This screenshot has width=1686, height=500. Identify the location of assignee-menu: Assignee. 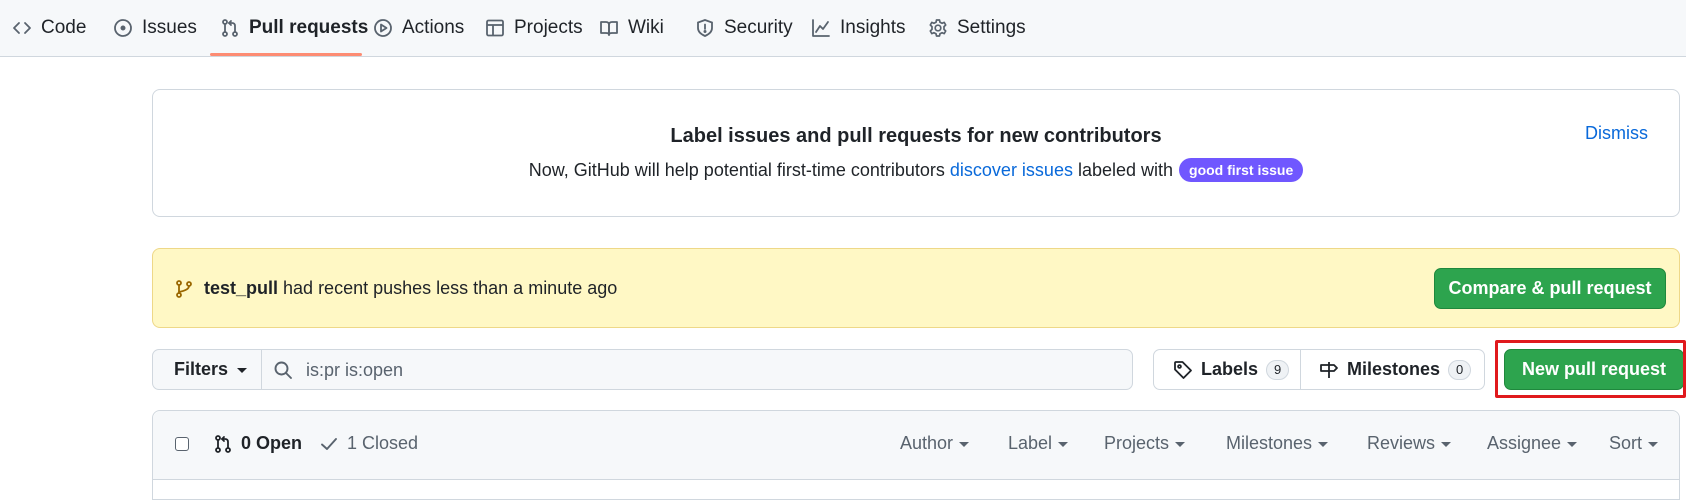
(1532, 443).